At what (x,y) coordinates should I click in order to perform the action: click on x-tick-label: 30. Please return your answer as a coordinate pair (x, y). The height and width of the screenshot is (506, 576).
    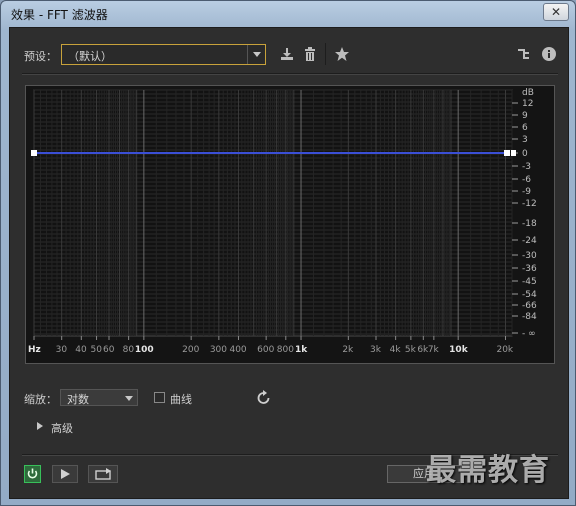
    Looking at the image, I should click on (62, 350).